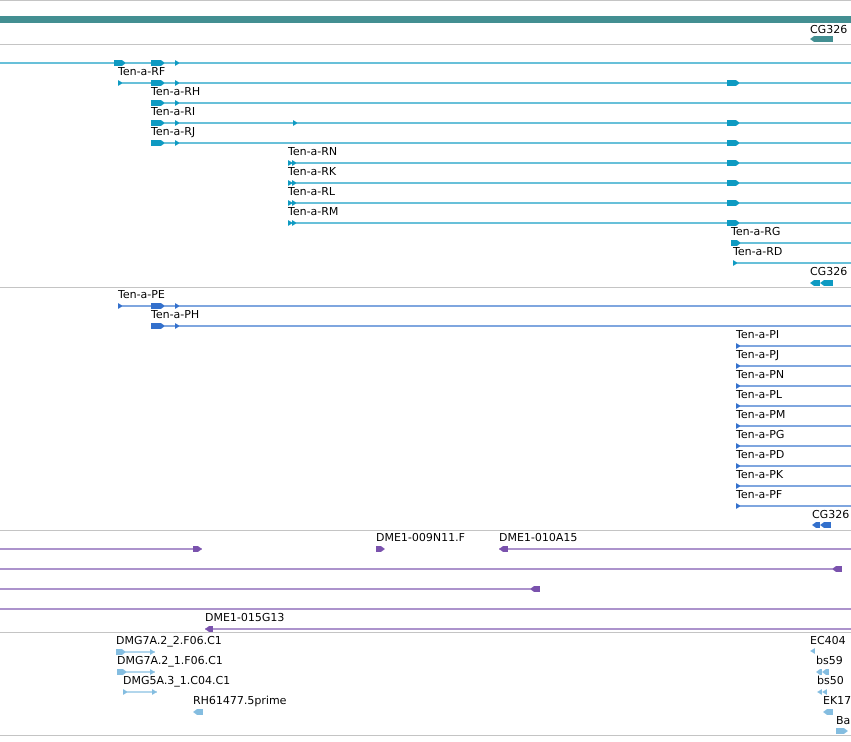  What do you see at coordinates (828, 640) in the screenshot?
I see `feature-label: EC404` at bounding box center [828, 640].